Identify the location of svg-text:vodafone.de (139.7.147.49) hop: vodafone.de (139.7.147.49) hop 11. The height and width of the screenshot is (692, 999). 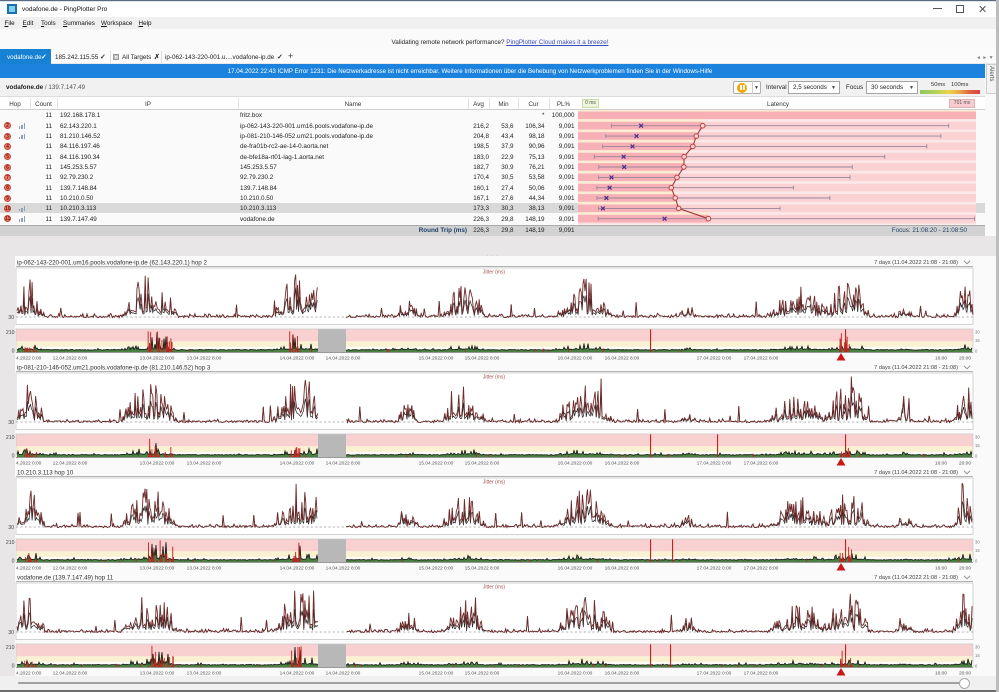
(65, 577).